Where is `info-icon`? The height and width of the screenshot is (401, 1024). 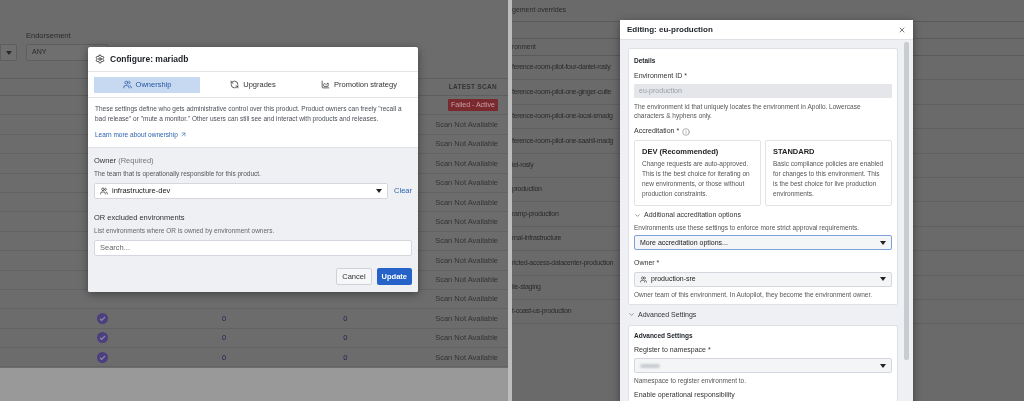 info-icon is located at coordinates (686, 131).